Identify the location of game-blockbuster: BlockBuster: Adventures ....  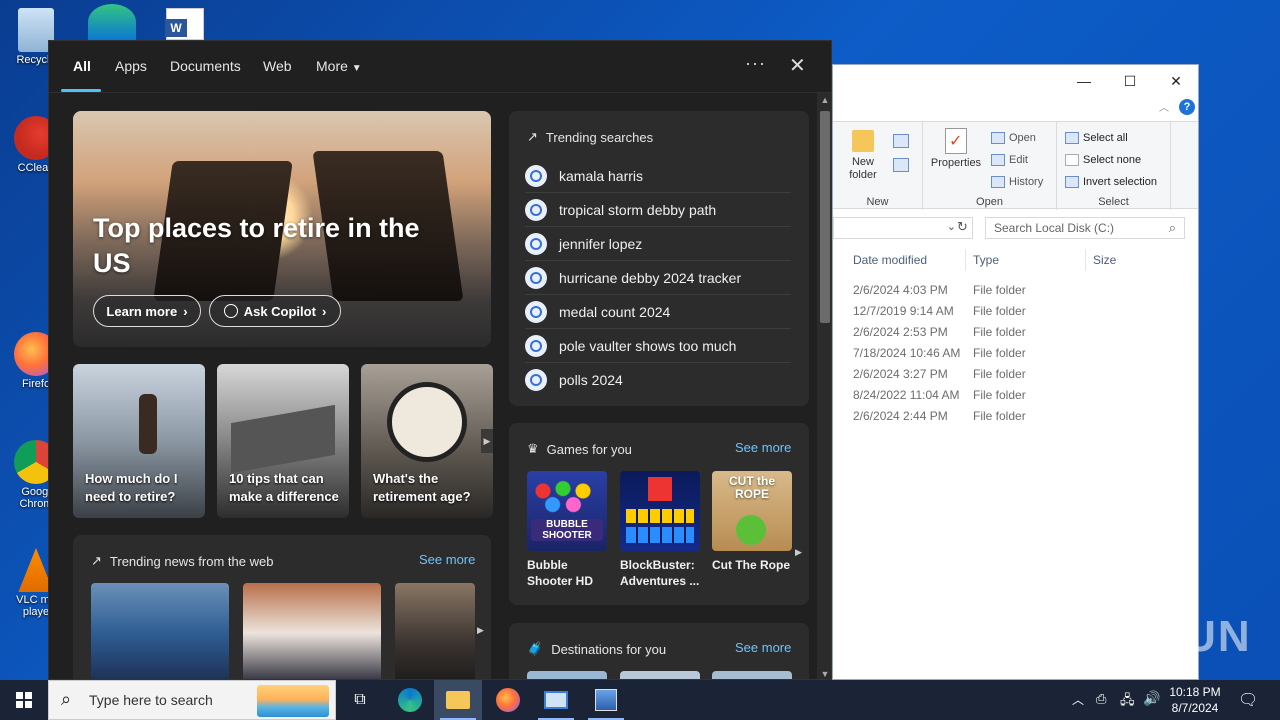
(660, 530).